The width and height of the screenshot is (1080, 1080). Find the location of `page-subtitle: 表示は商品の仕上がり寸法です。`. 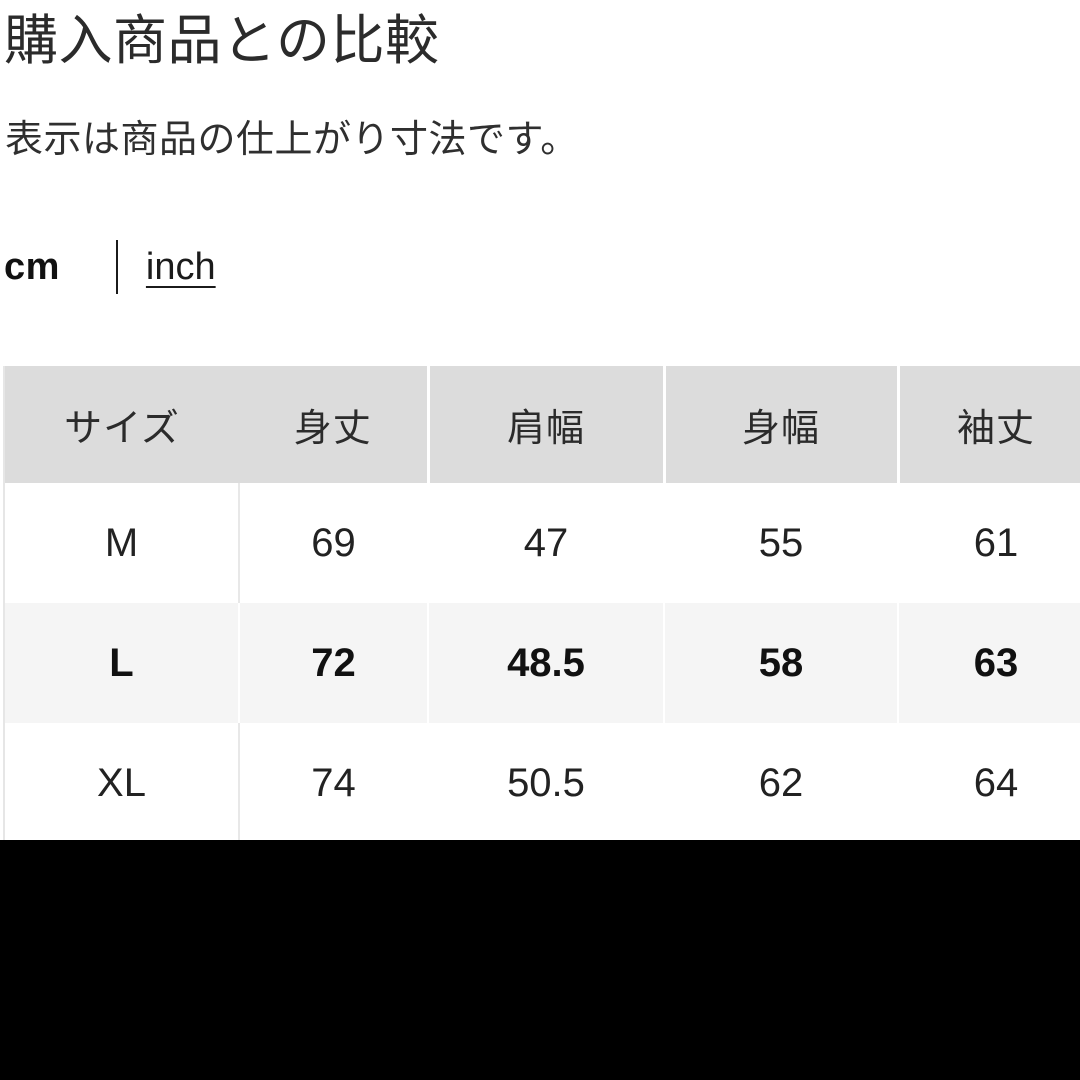

page-subtitle: 表示は商品の仕上がり寸法です。 is located at coordinates (292, 140).